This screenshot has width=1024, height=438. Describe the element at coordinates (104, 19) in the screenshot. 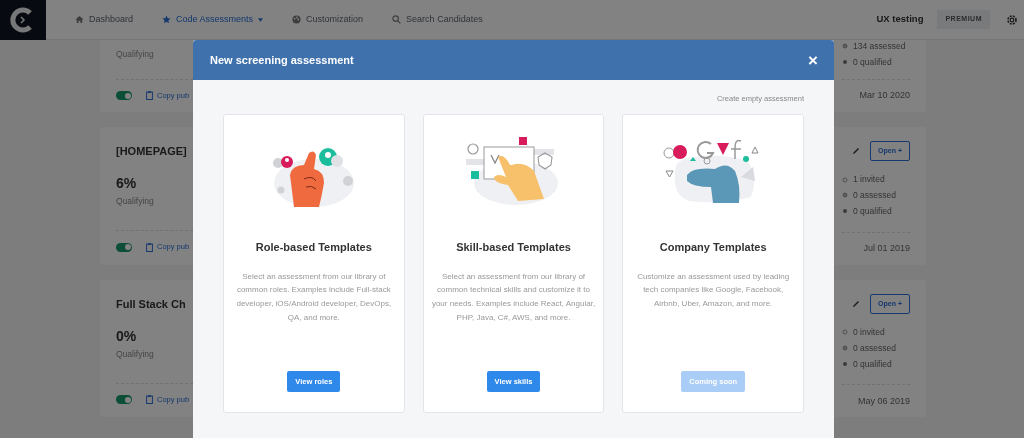

I see `nav-link: Dashboard` at that location.